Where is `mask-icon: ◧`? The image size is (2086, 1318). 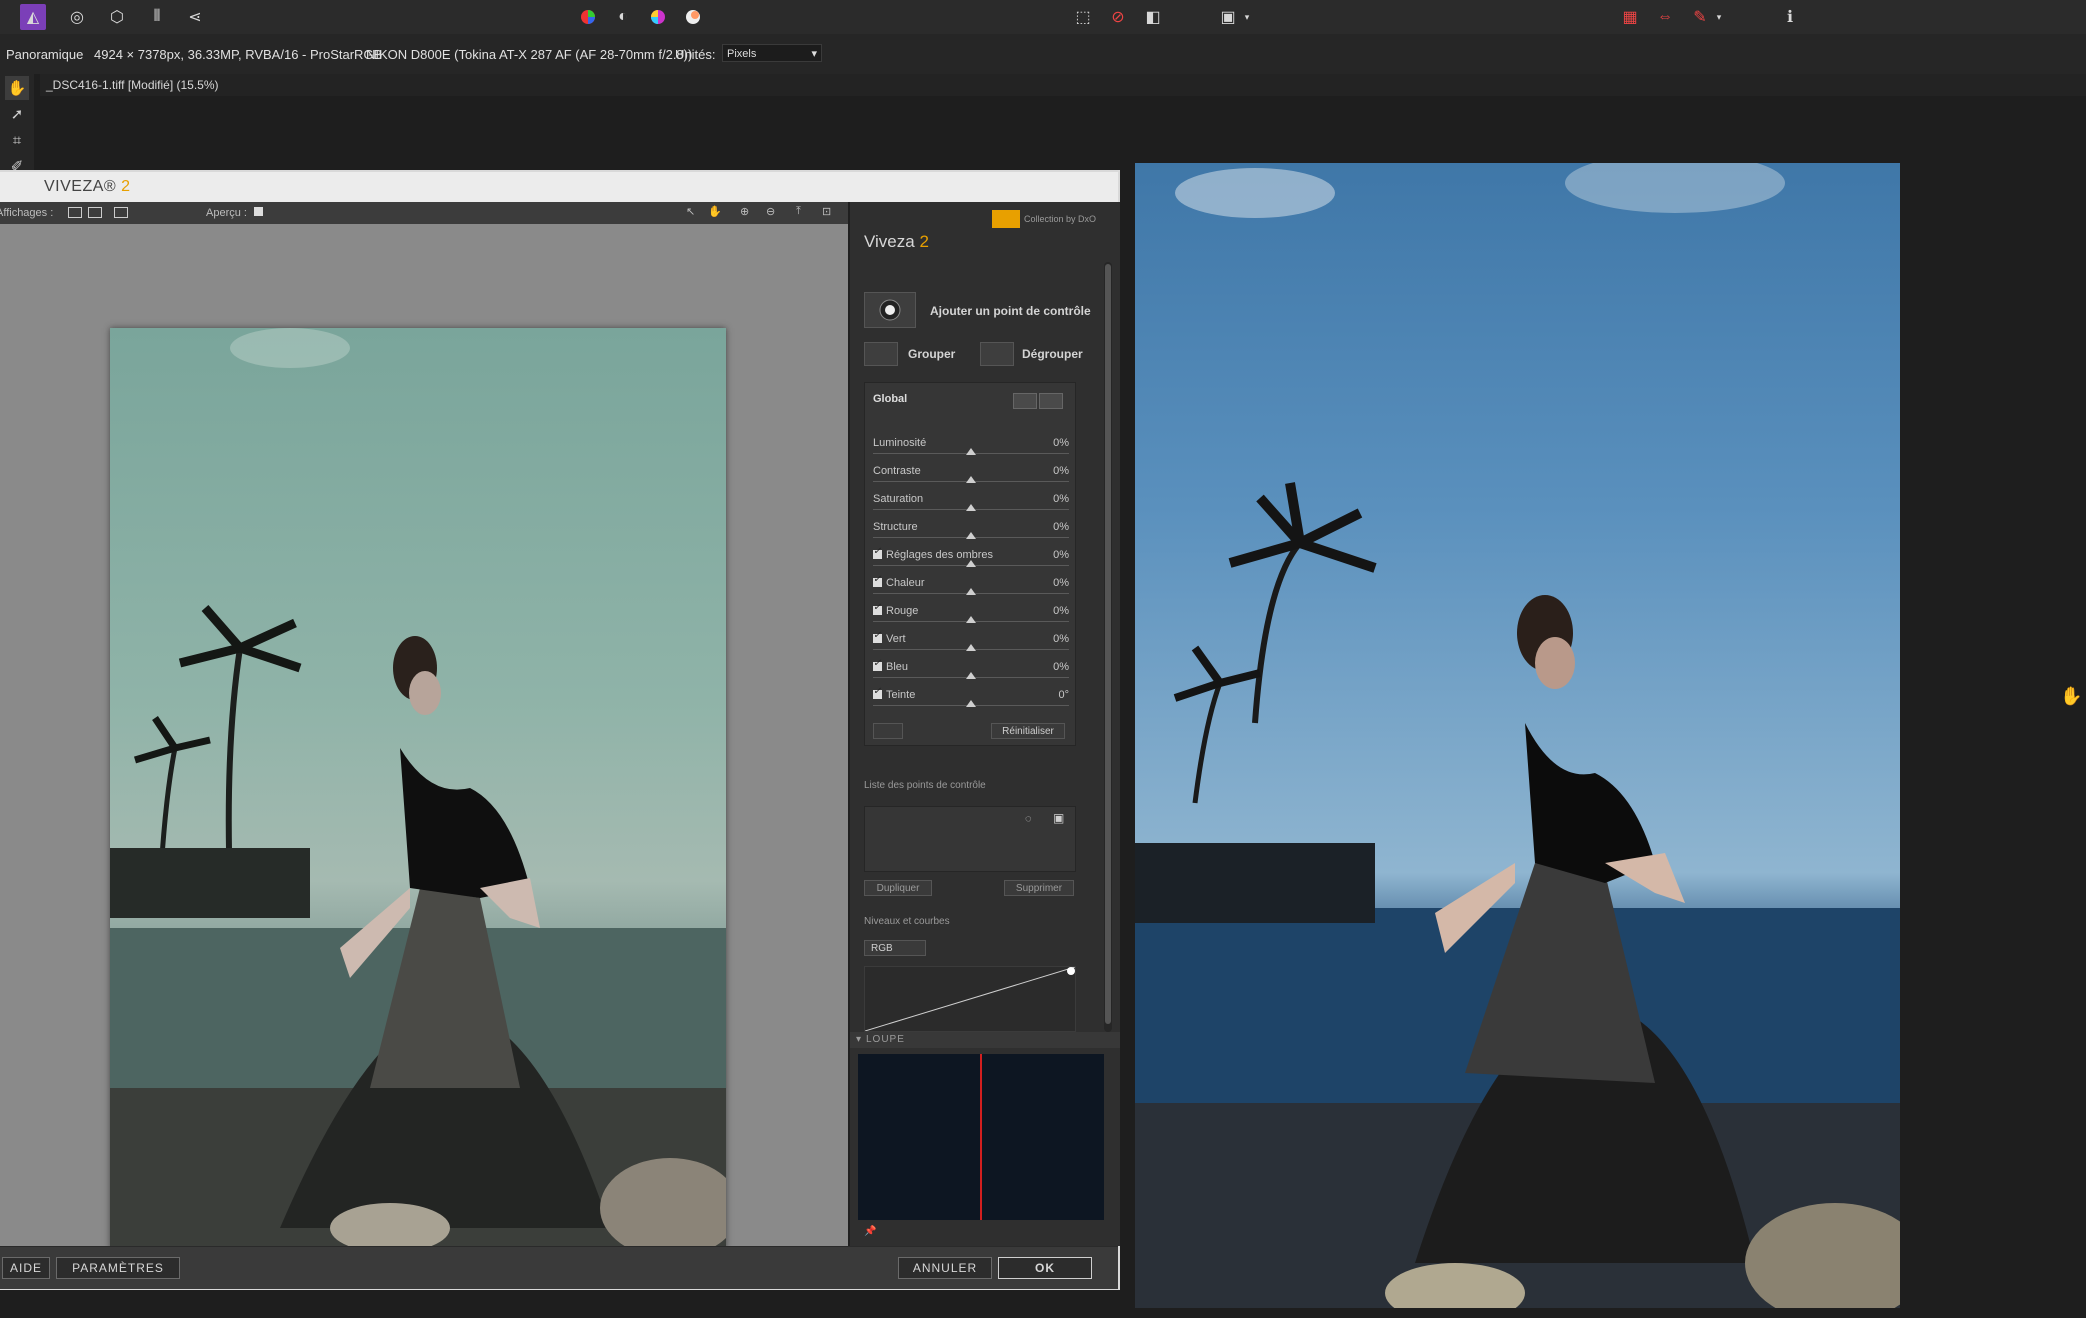 mask-icon: ◧ is located at coordinates (1153, 17).